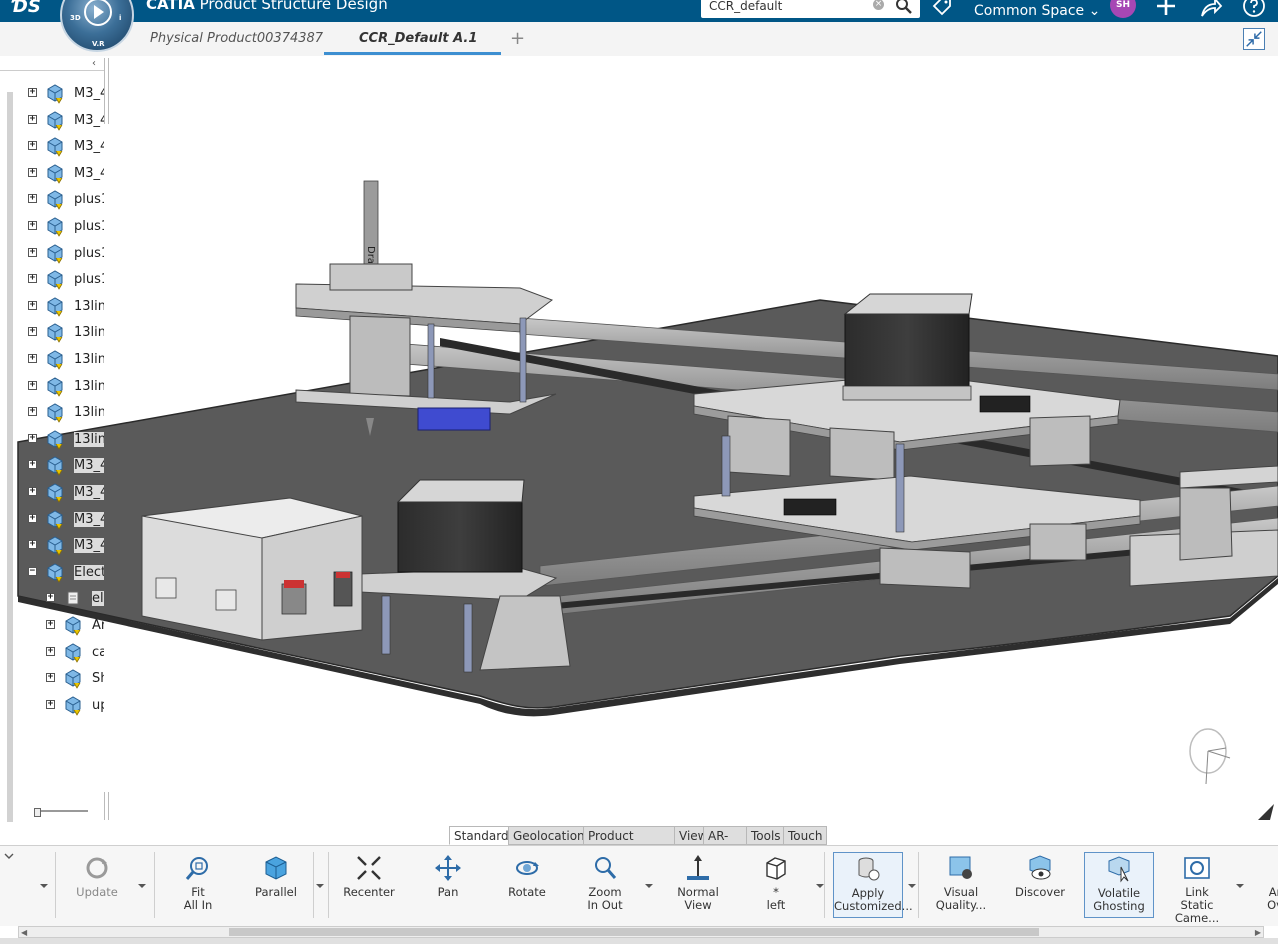 The image size is (1278, 944). I want to click on action-bar-collapse-icon, so click(9, 856).